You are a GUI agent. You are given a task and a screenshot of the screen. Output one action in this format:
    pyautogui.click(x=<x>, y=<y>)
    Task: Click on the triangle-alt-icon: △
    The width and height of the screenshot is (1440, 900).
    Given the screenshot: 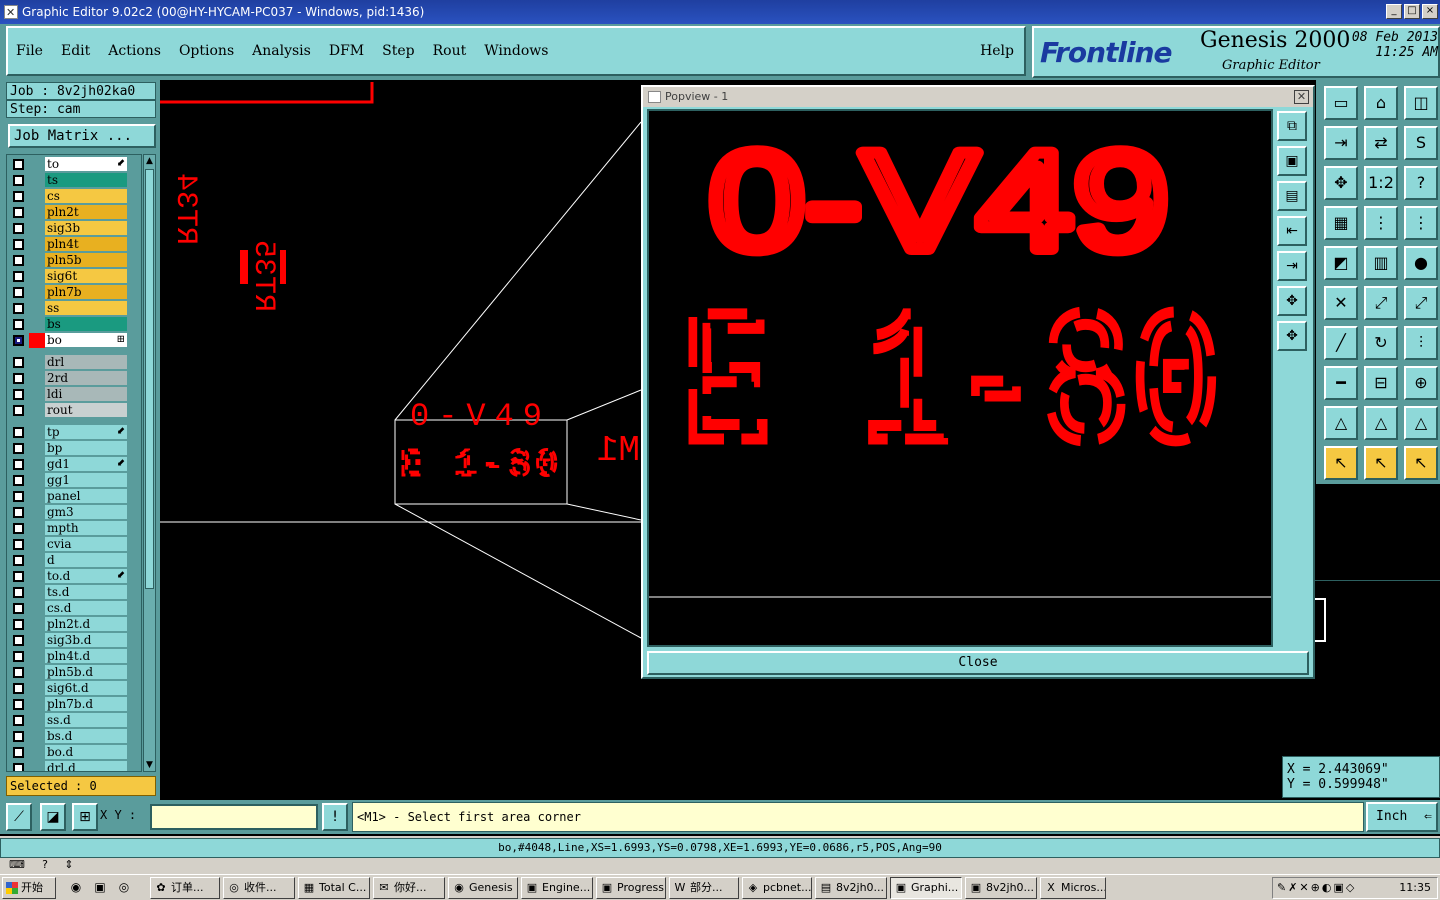 What is the action you would take?
    pyautogui.click(x=1381, y=423)
    